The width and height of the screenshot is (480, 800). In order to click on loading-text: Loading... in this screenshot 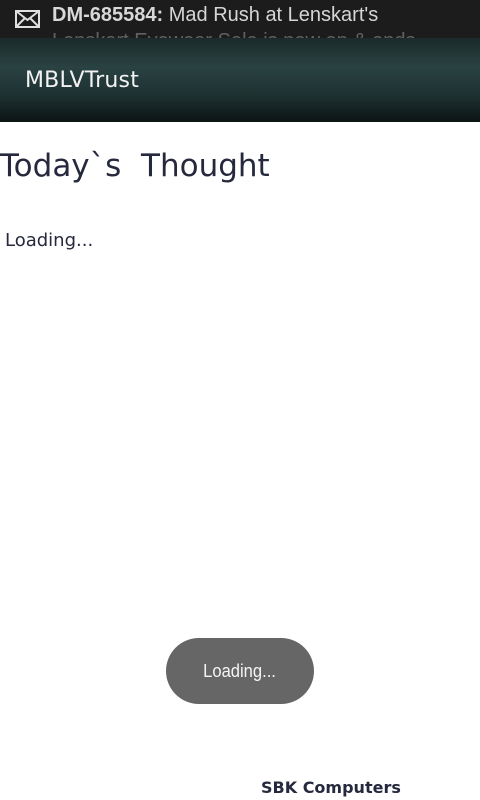, I will do `click(49, 240)`.